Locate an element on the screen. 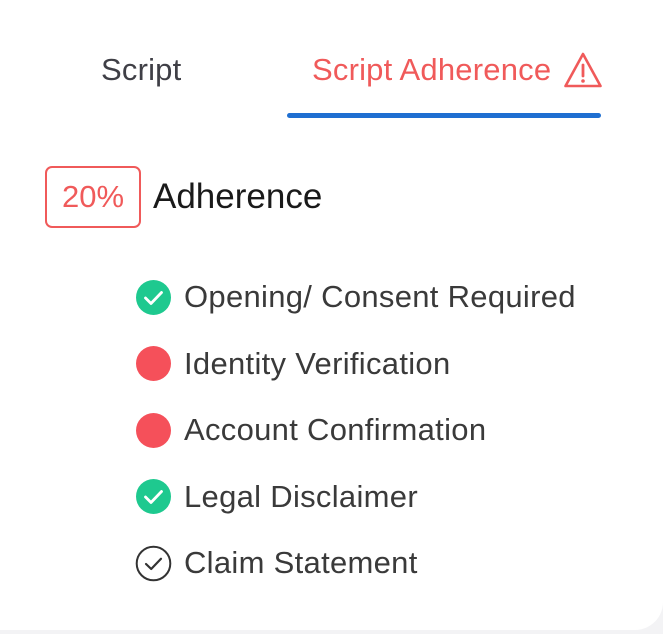 The image size is (663, 634). adherence-label: Adherence is located at coordinates (238, 196).